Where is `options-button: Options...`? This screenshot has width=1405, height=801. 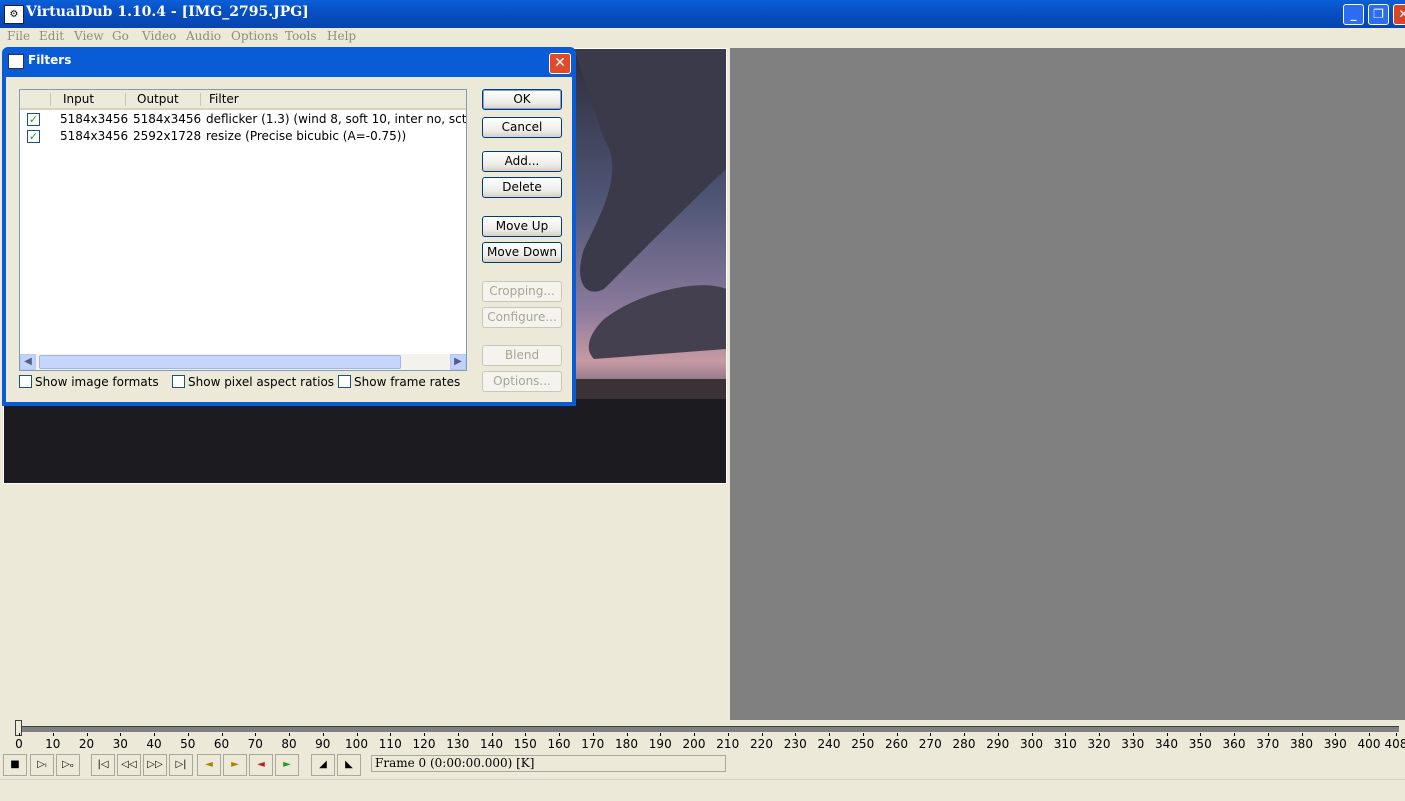 options-button: Options... is located at coordinates (522, 381).